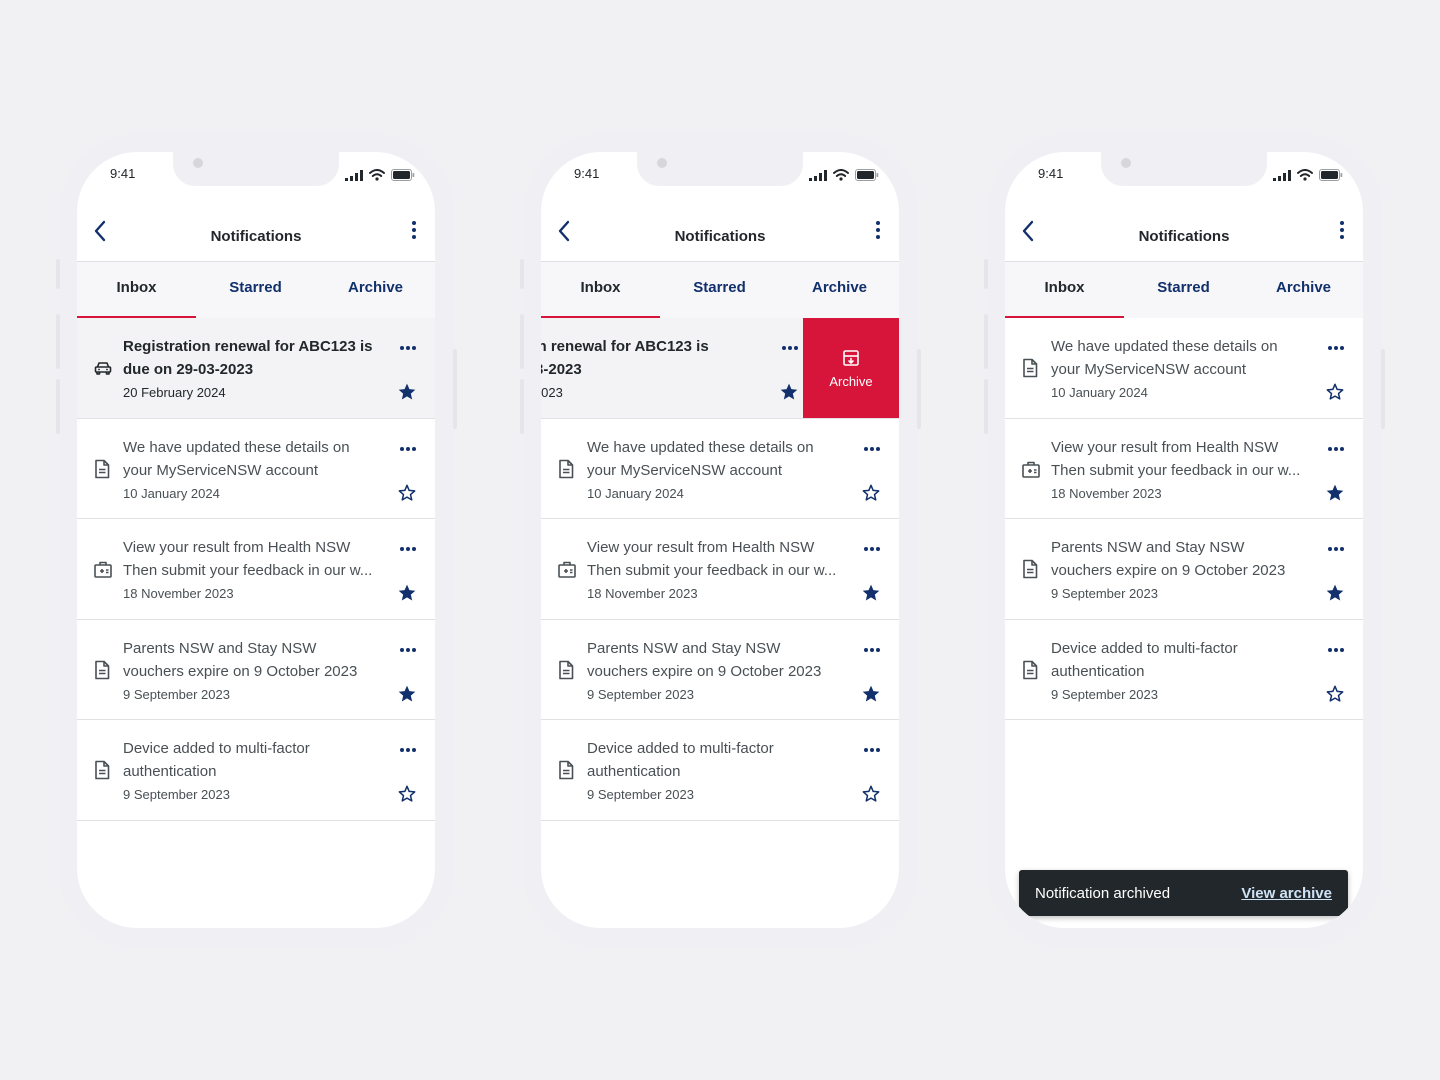  Describe the element at coordinates (1103, 893) in the screenshot. I see `snackbar-message: Notification archived` at that location.